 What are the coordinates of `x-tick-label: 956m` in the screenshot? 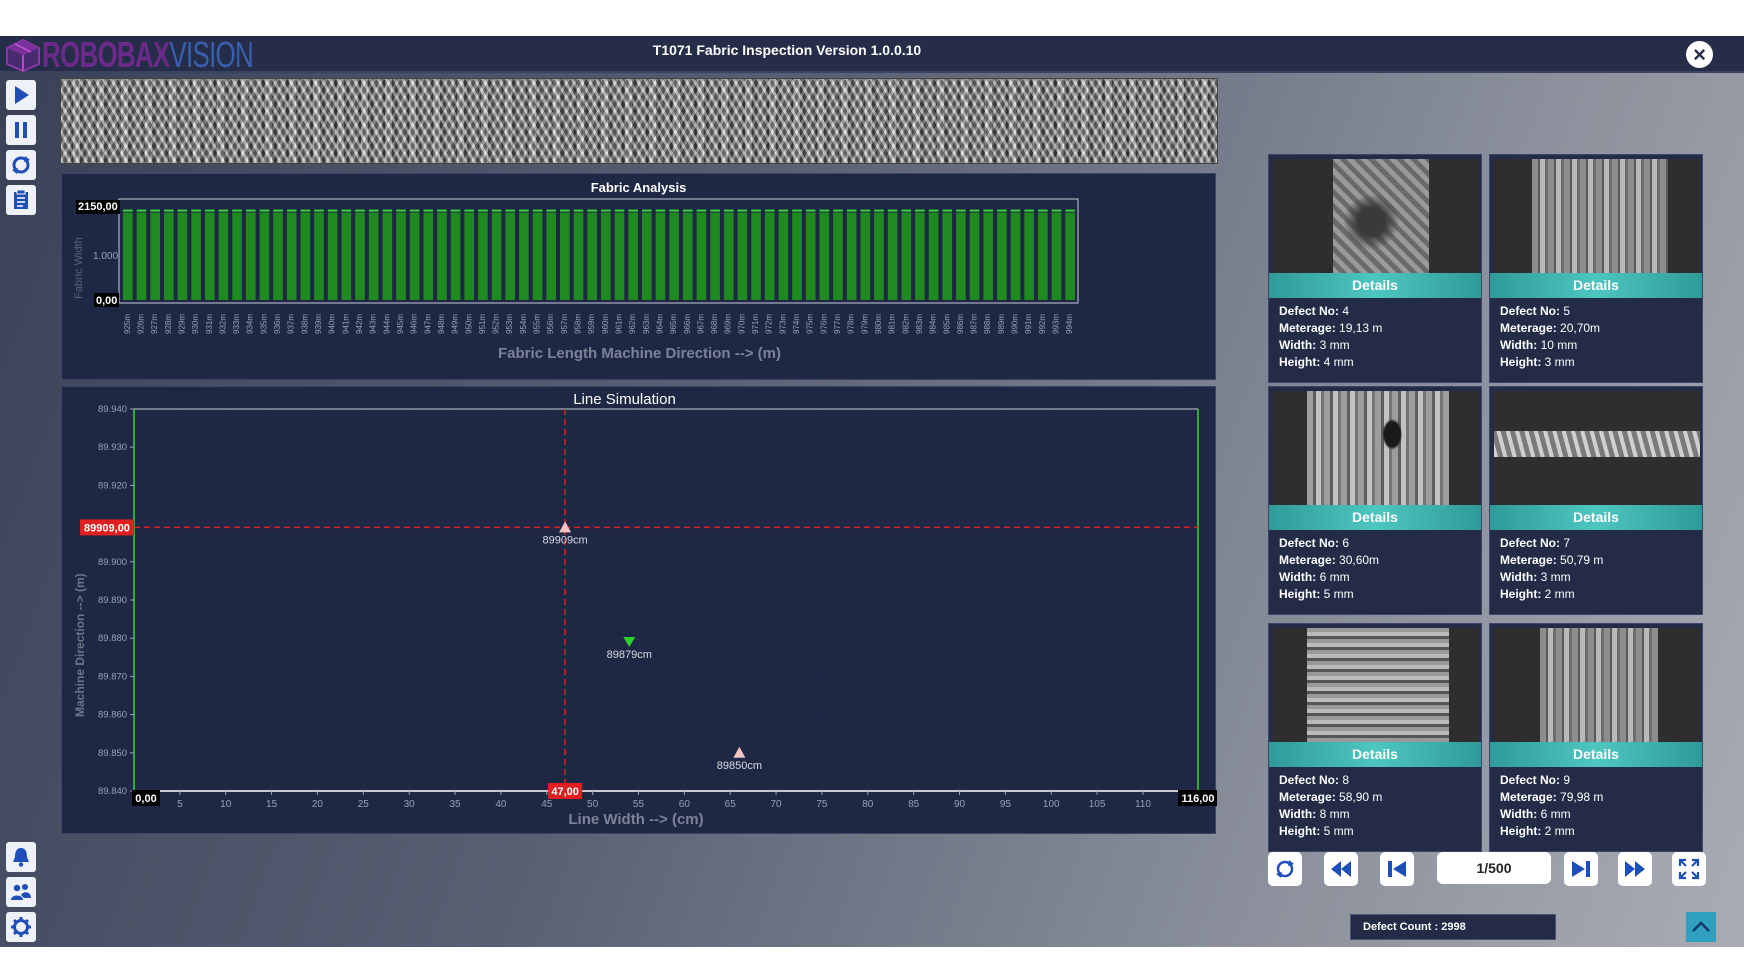 It's located at (550, 324).